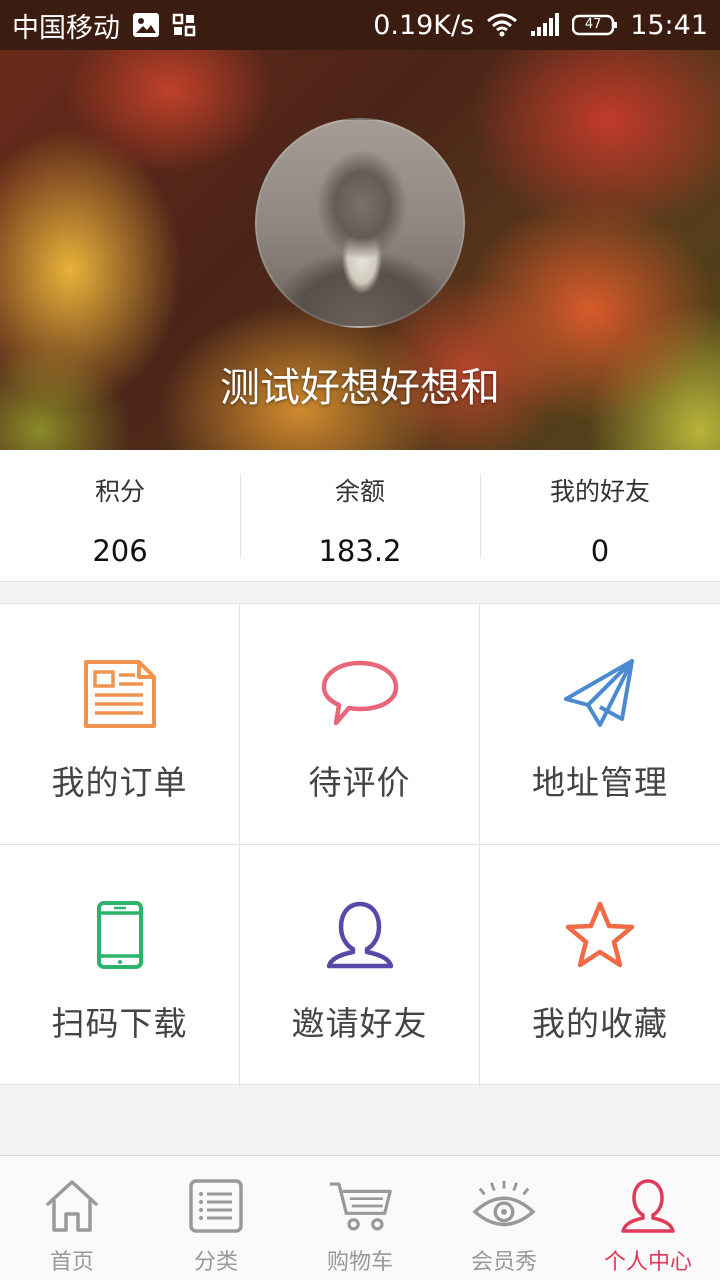 The width and height of the screenshot is (720, 1280). I want to click on nav-item-profile: 个人中心, so click(648, 1218).